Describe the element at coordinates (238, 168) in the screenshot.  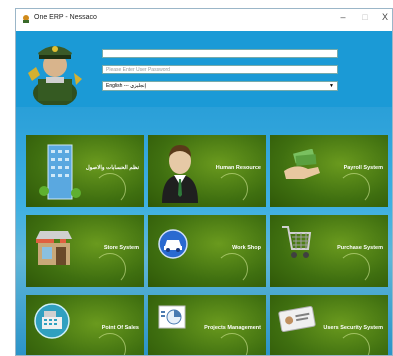
I see `tile-label: Human Resource` at that location.